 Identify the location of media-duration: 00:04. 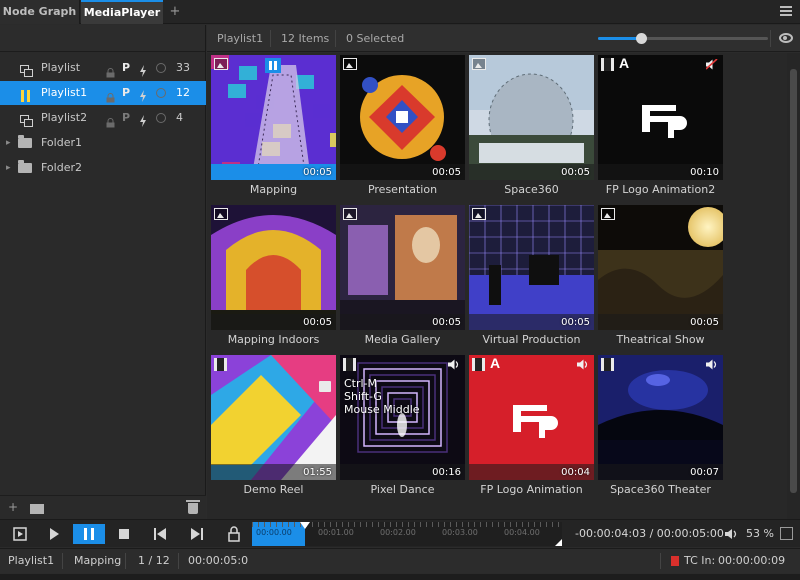
(575, 472).